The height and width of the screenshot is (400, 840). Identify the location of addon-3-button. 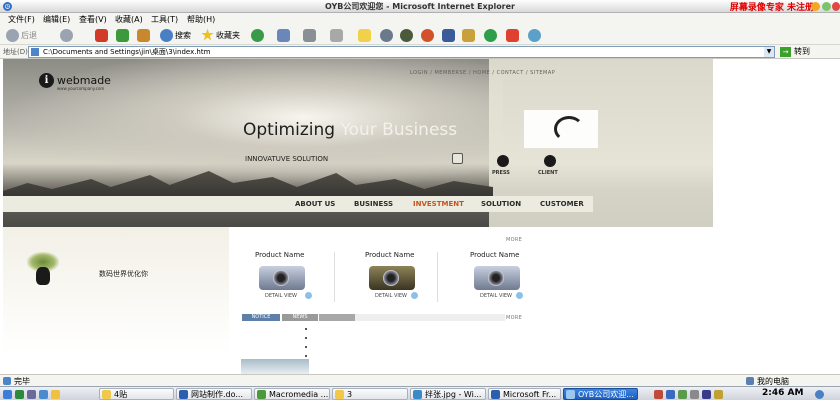
(427, 35).